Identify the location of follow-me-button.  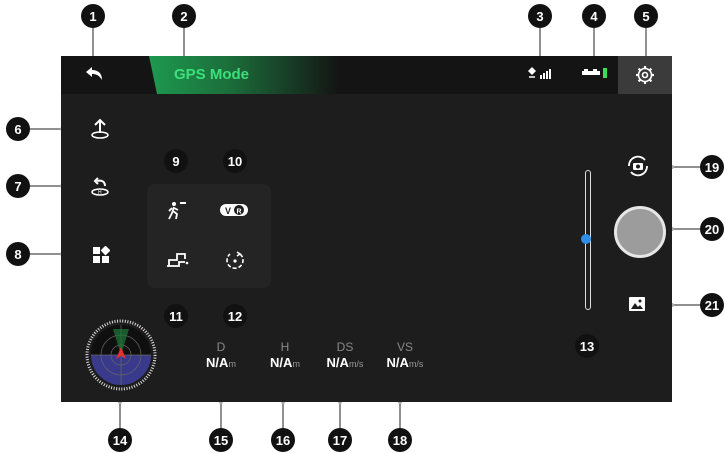
(177, 210).